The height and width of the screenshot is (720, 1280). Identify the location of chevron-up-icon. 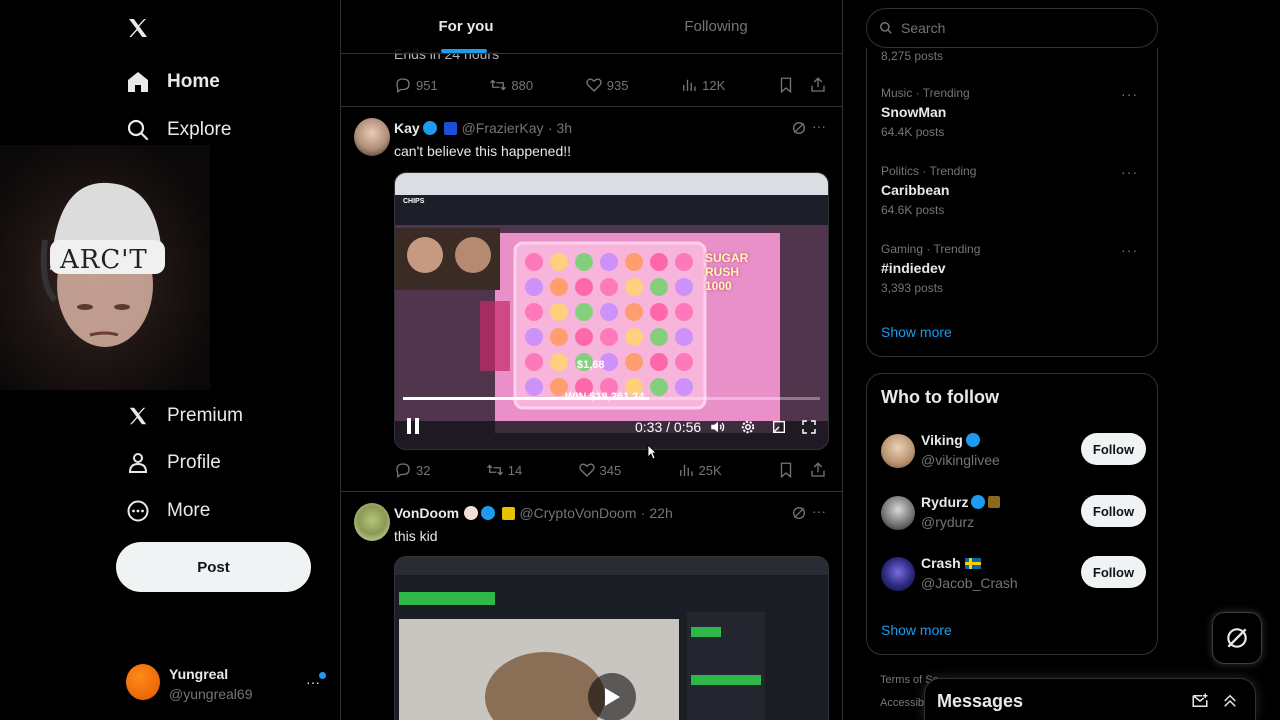
(1230, 701).